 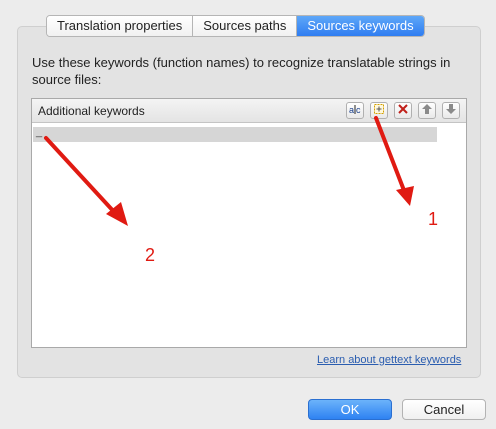 What do you see at coordinates (235, 134) in the screenshot?
I see `list-item: _` at bounding box center [235, 134].